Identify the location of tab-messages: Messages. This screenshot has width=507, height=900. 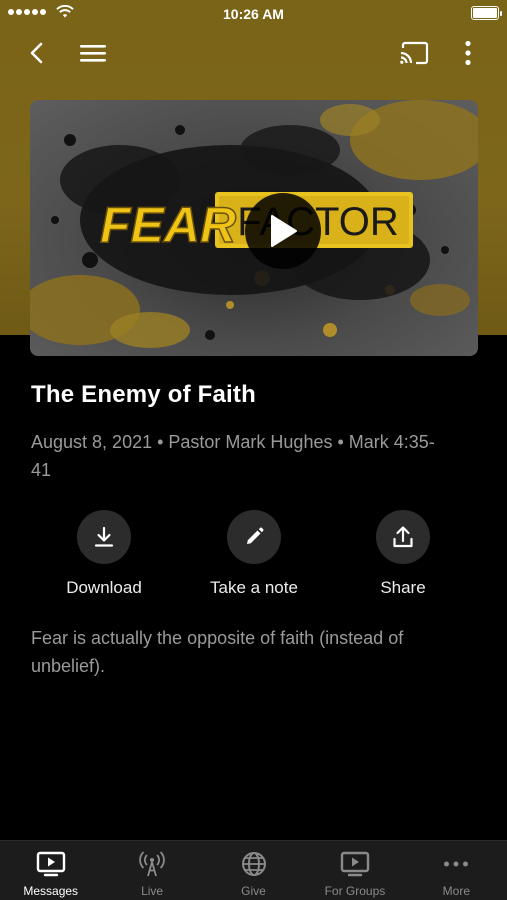
(50, 870).